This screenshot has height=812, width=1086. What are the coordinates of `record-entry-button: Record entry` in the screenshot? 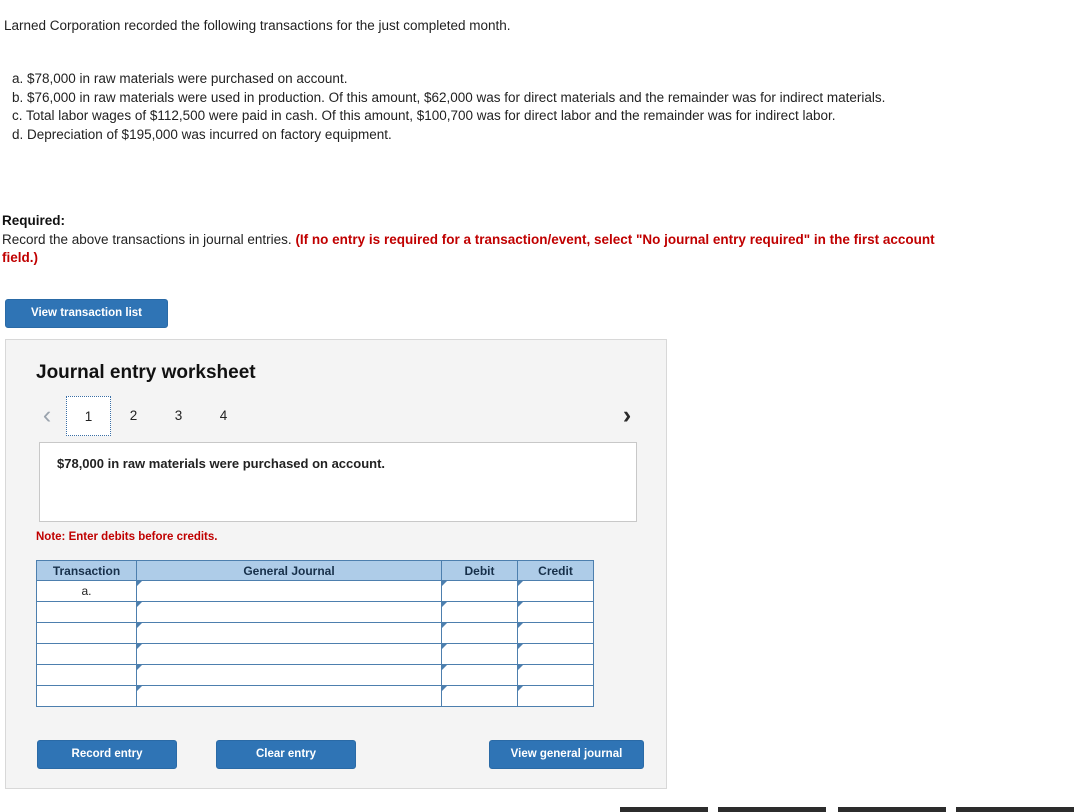 It's located at (107, 754).